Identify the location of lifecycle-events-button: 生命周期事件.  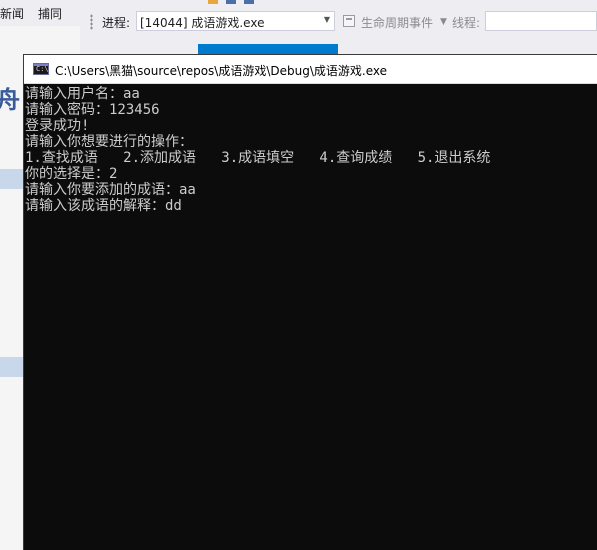
(397, 22).